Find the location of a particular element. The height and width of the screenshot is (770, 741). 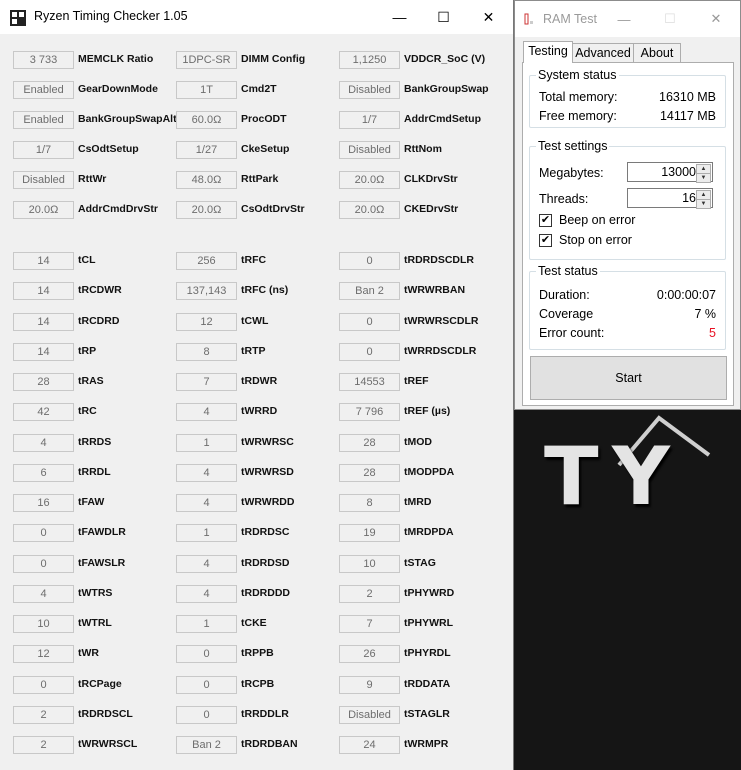

threads-label: Threads: is located at coordinates (564, 199).